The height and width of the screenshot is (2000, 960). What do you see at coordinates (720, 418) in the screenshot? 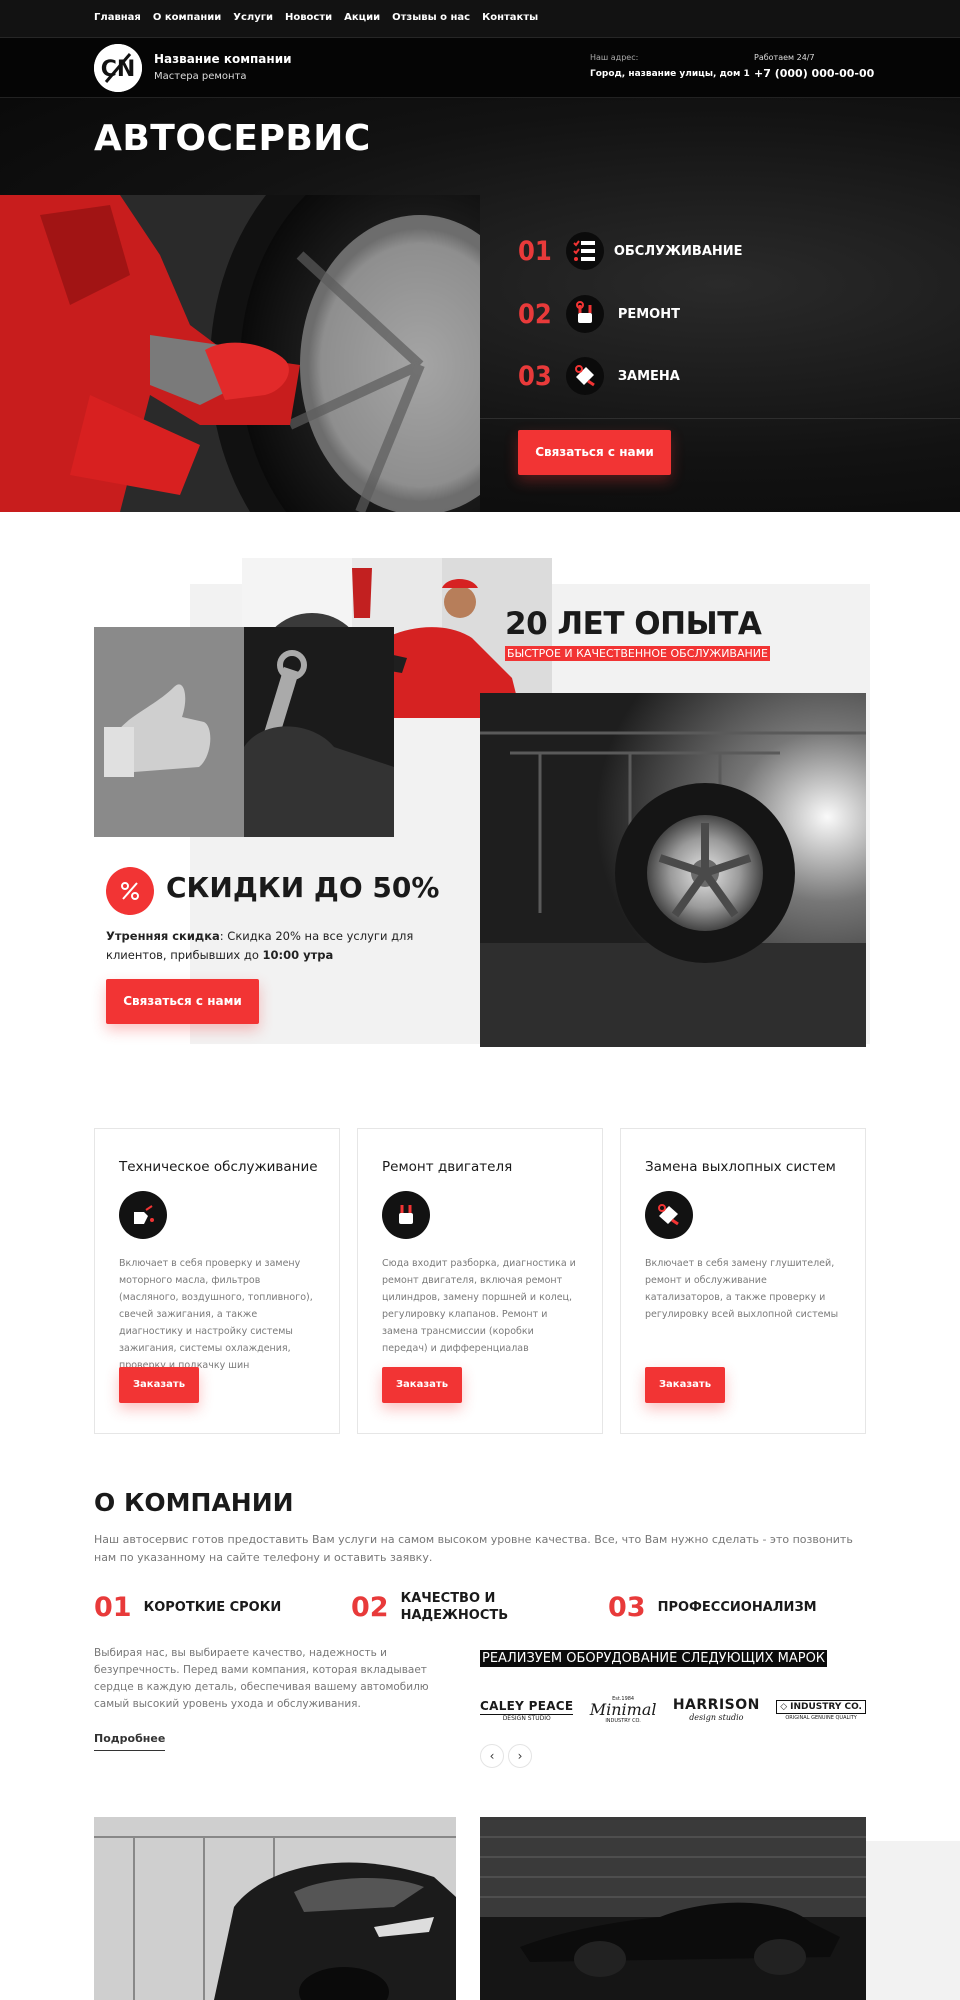
I see `hero-divider` at bounding box center [720, 418].